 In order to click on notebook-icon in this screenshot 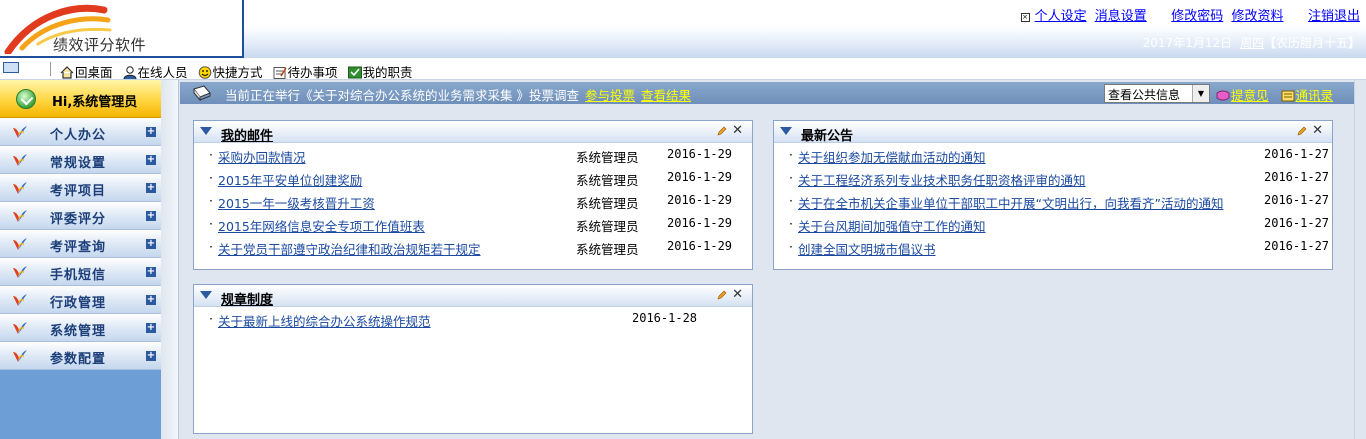, I will do `click(202, 93)`.